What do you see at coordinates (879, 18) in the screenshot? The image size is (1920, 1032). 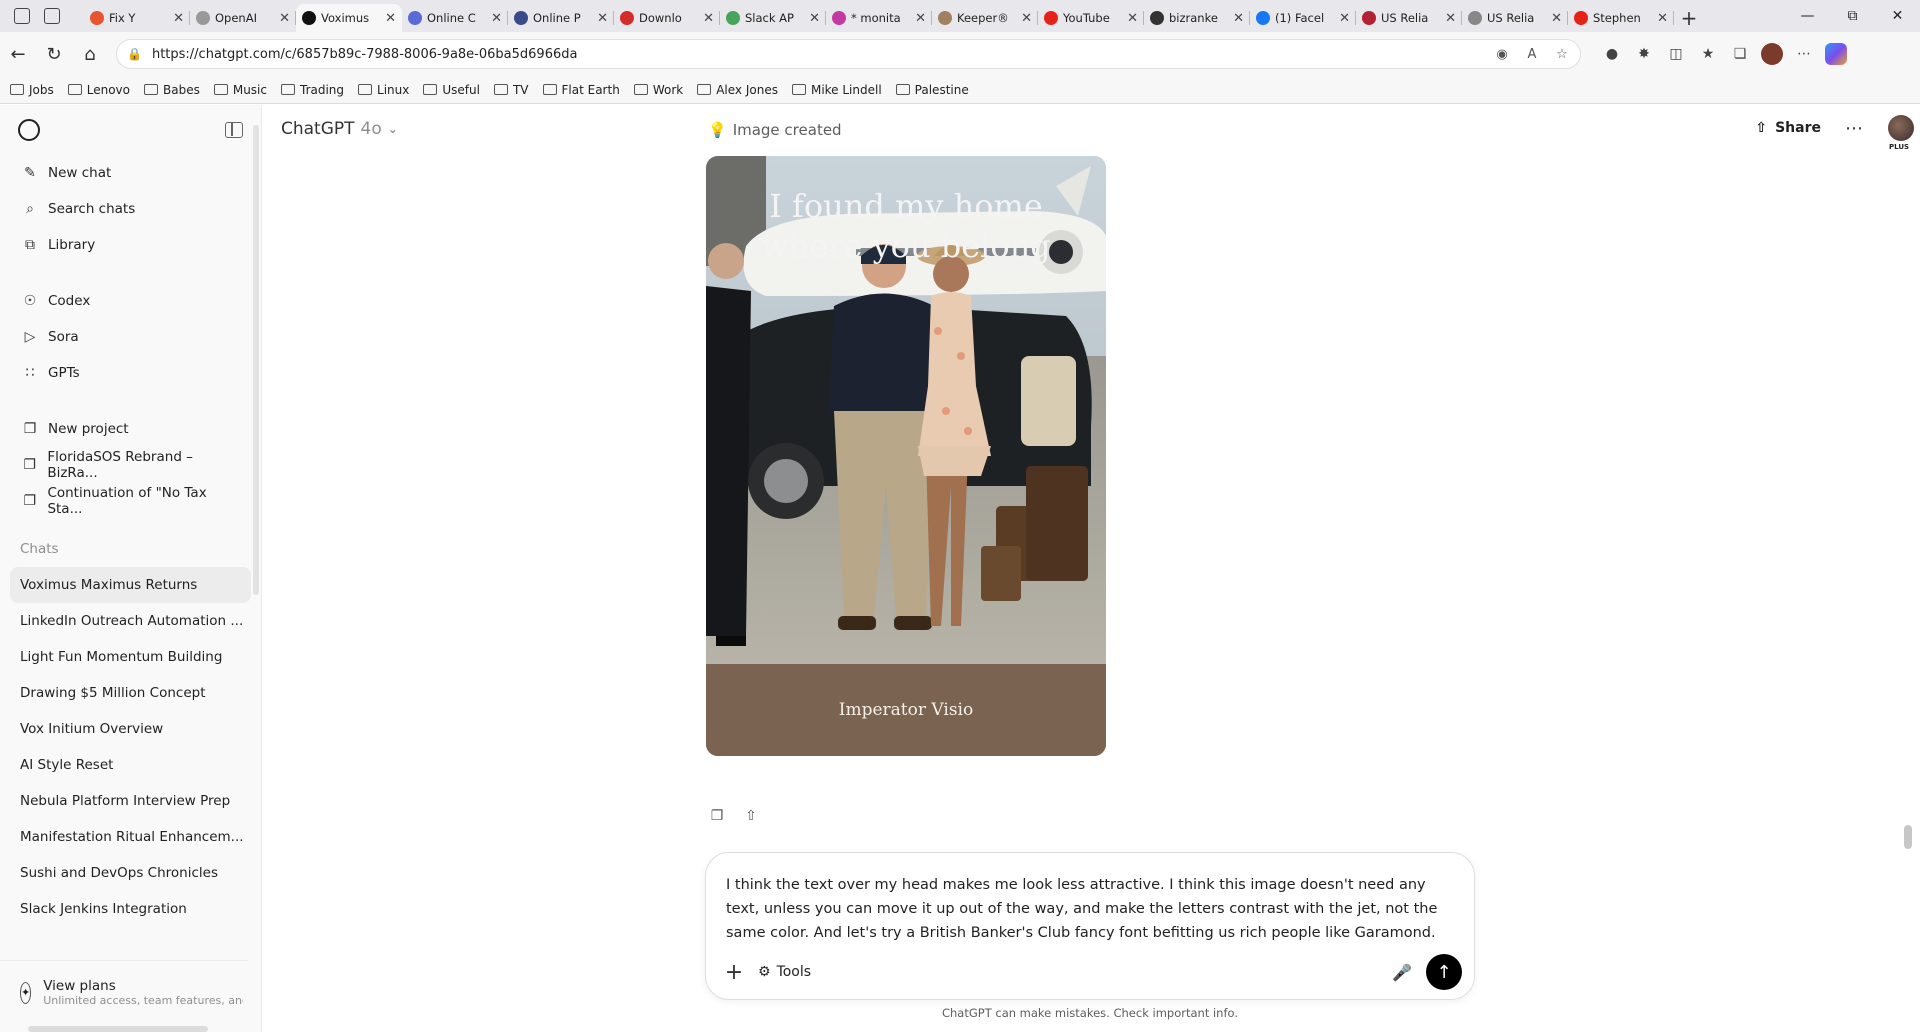 I see `browser-tab: * monita ✕` at bounding box center [879, 18].